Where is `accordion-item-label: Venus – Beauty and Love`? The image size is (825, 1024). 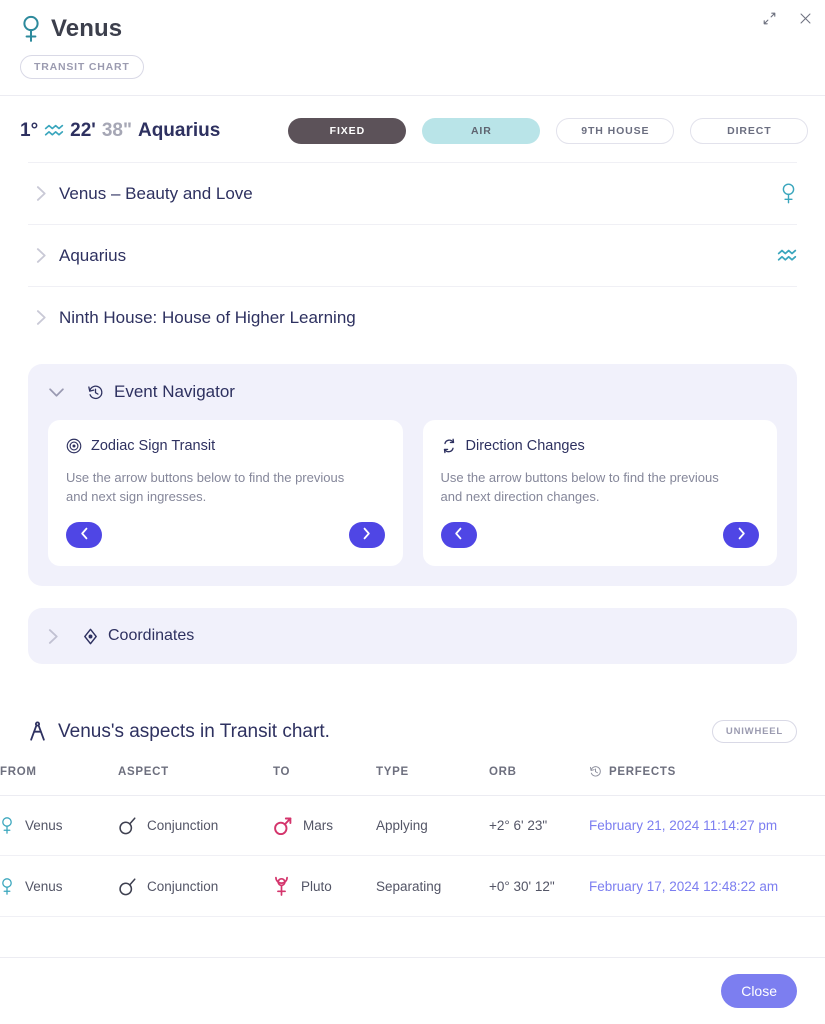
accordion-item-label: Venus – Beauty and Love is located at coordinates (156, 193).